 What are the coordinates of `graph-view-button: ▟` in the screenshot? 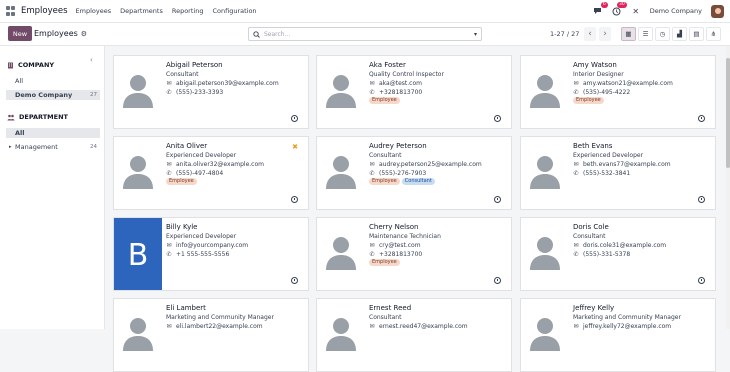 It's located at (679, 34).